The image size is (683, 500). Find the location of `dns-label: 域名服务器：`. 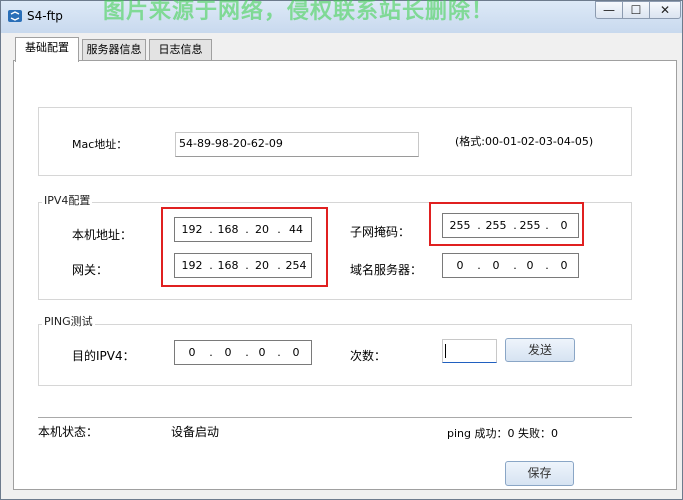

dns-label: 域名服务器： is located at coordinates (386, 270).